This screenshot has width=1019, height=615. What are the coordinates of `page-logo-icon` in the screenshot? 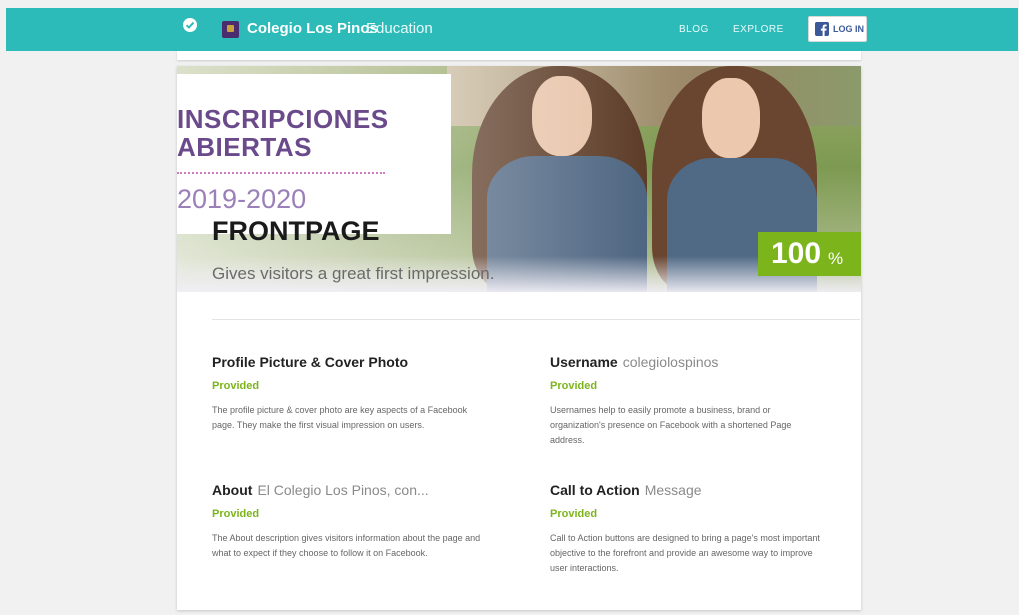 It's located at (230, 29).